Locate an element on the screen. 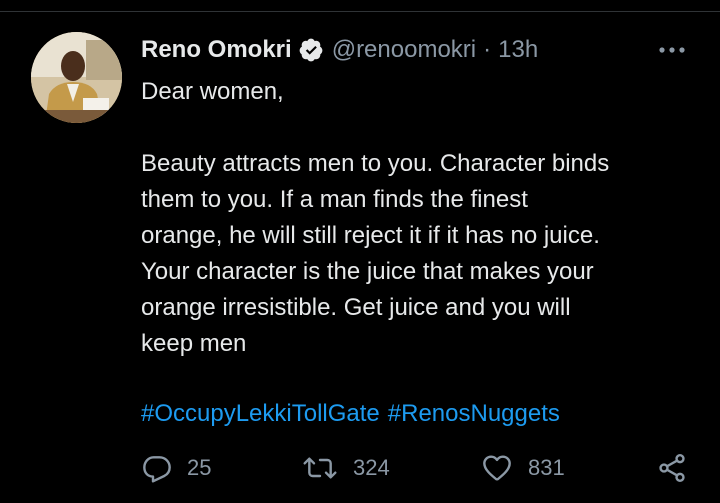 The image size is (720, 503). heart-icon is located at coordinates (497, 468).